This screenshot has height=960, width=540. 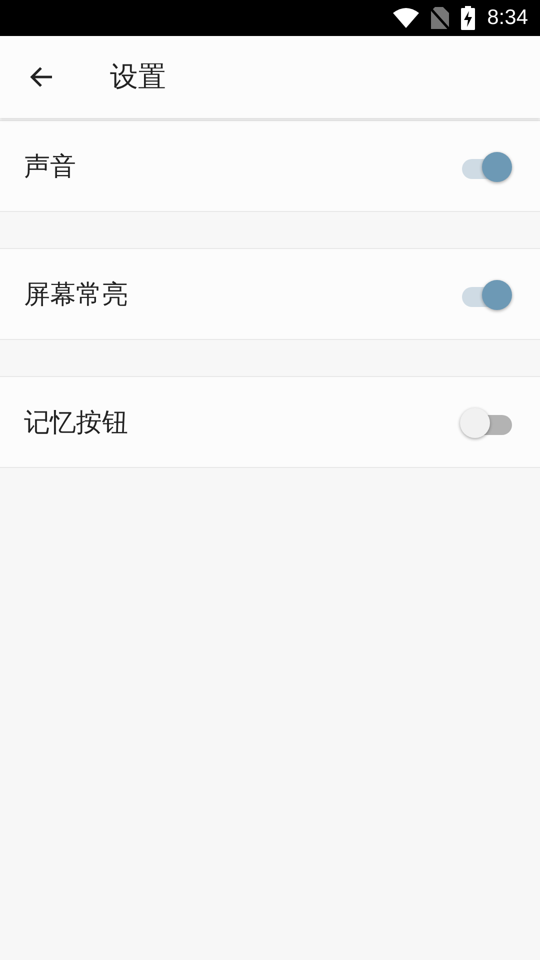 I want to click on no-sim-icon, so click(x=440, y=18).